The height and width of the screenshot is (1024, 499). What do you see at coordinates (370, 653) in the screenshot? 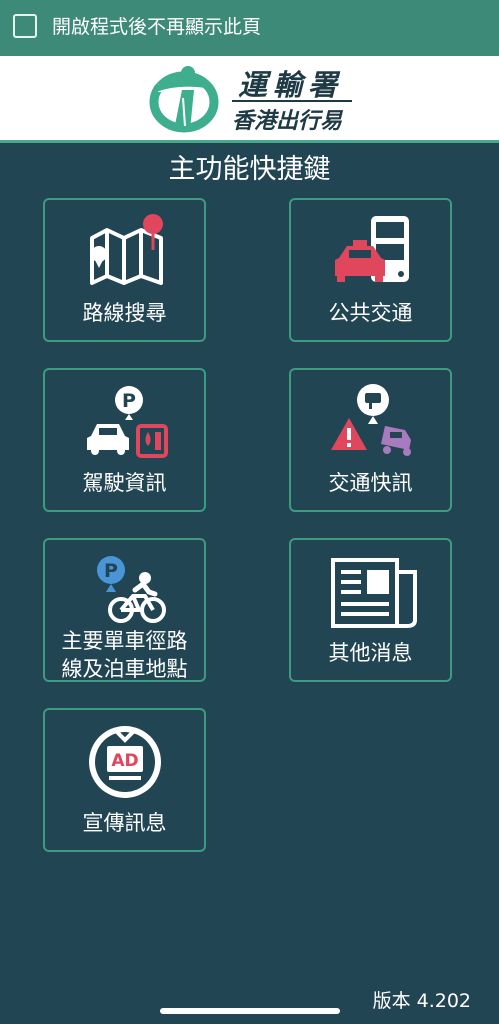
I see `tile-label: 其他消息` at bounding box center [370, 653].